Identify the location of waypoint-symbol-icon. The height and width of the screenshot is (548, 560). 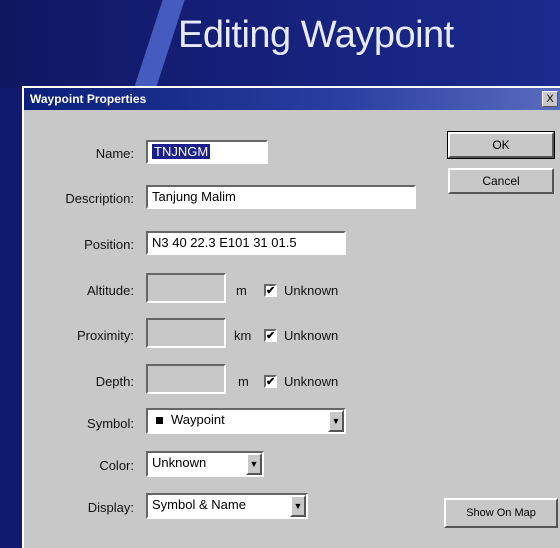
(159, 421).